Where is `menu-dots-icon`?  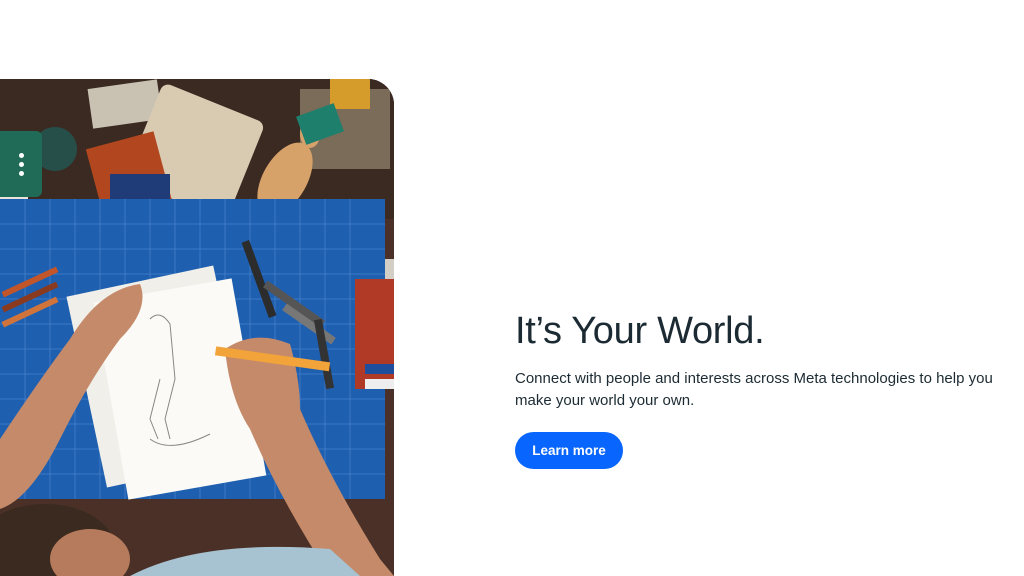
menu-dots-icon is located at coordinates (21, 164).